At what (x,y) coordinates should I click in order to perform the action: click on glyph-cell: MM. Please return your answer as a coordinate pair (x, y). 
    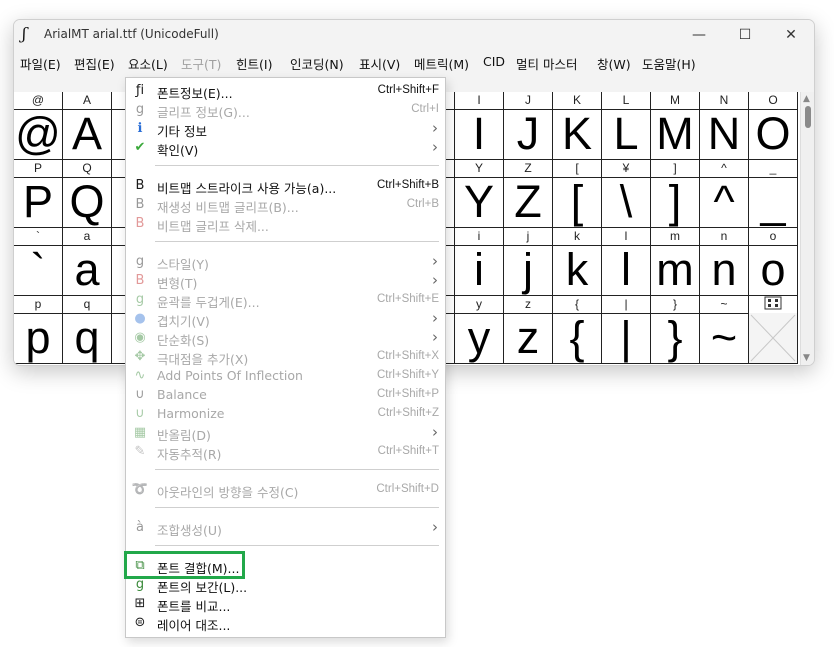
    Looking at the image, I should click on (675, 126).